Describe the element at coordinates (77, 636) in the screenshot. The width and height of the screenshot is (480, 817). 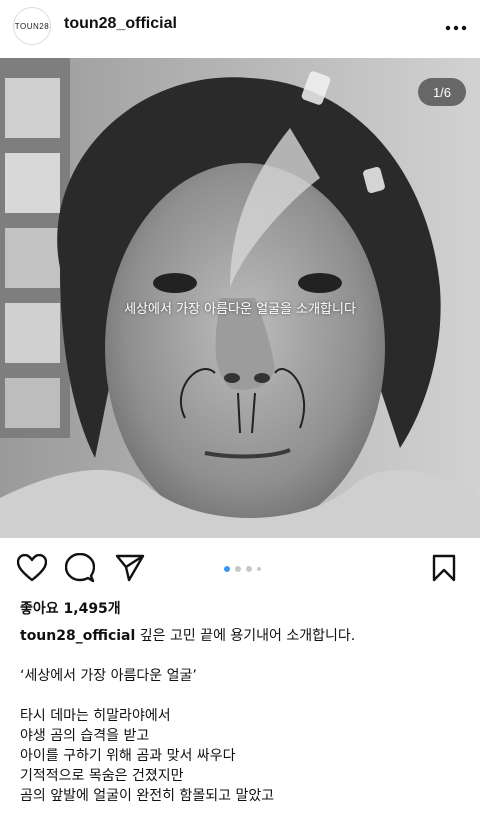
I see `caption-username: toun28_official` at that location.